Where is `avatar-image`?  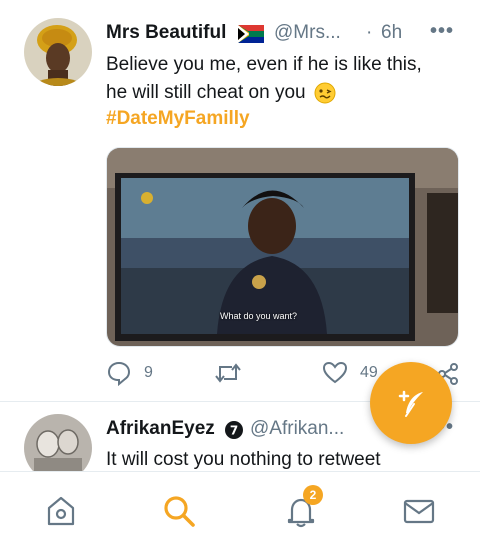
avatar-image is located at coordinates (58, 52).